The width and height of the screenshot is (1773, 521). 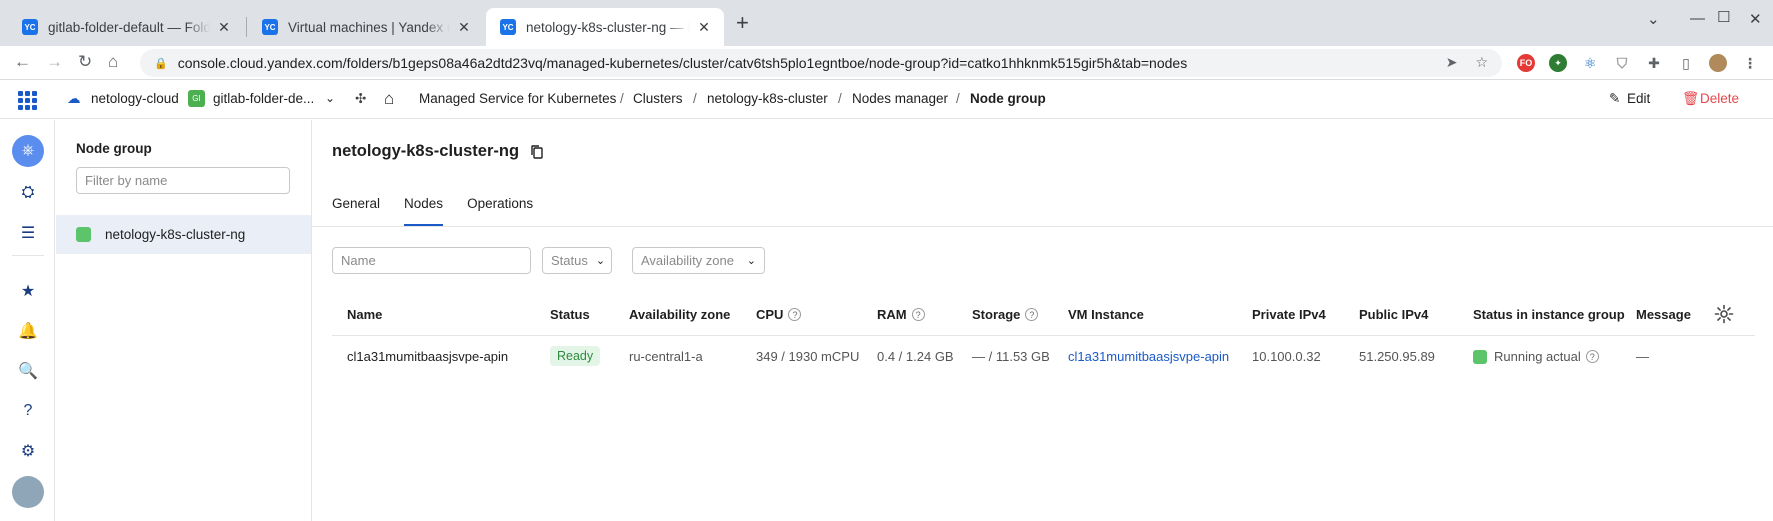 I want to click on column-header-zone: Availability zone, so click(x=680, y=314).